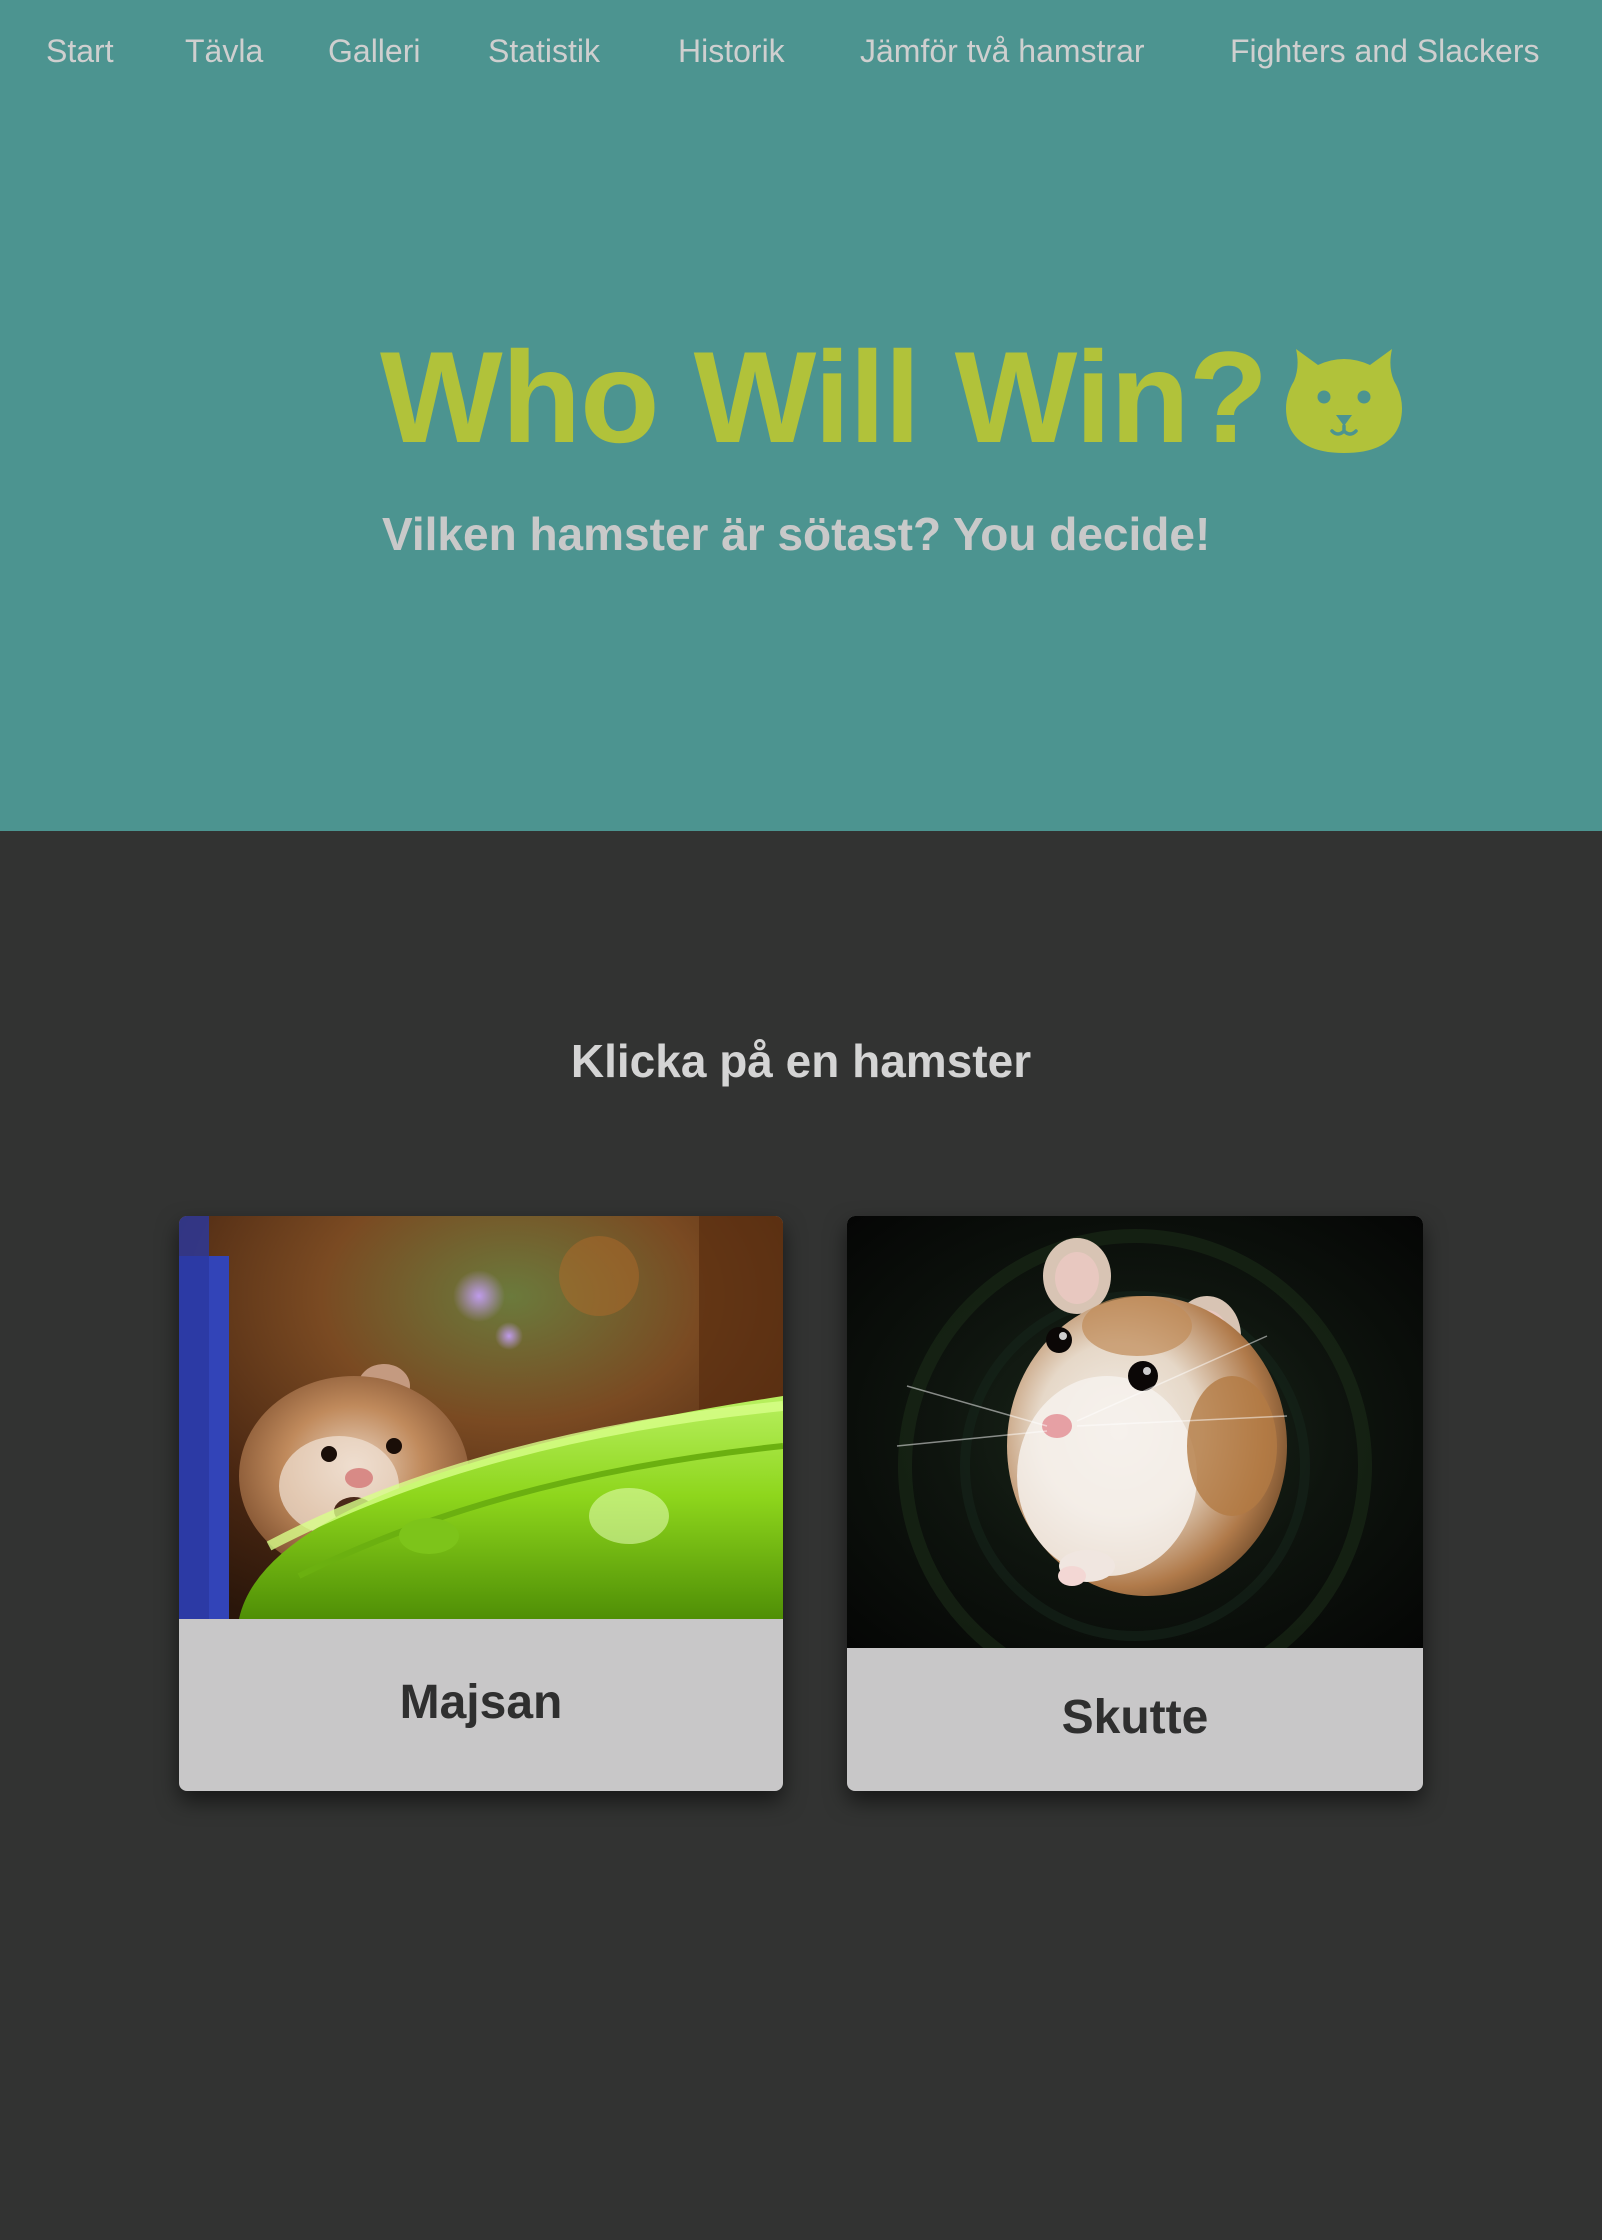 The height and width of the screenshot is (2240, 1602). Describe the element at coordinates (1344, 401) in the screenshot. I see `hamster-face-icon` at that location.